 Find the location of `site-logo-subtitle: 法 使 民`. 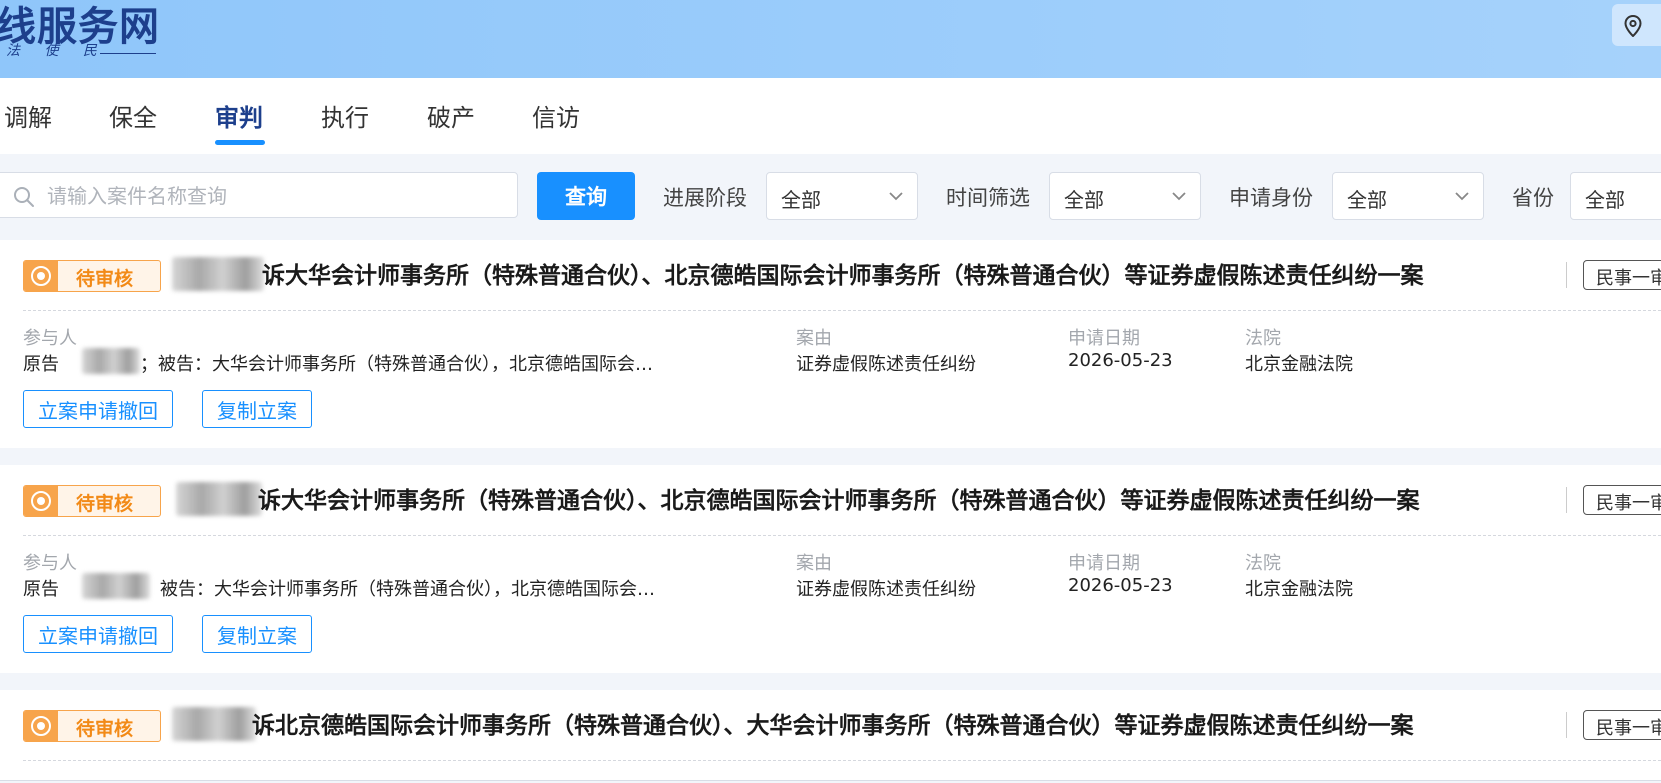

site-logo-subtitle: 法 使 民 is located at coordinates (56, 51).